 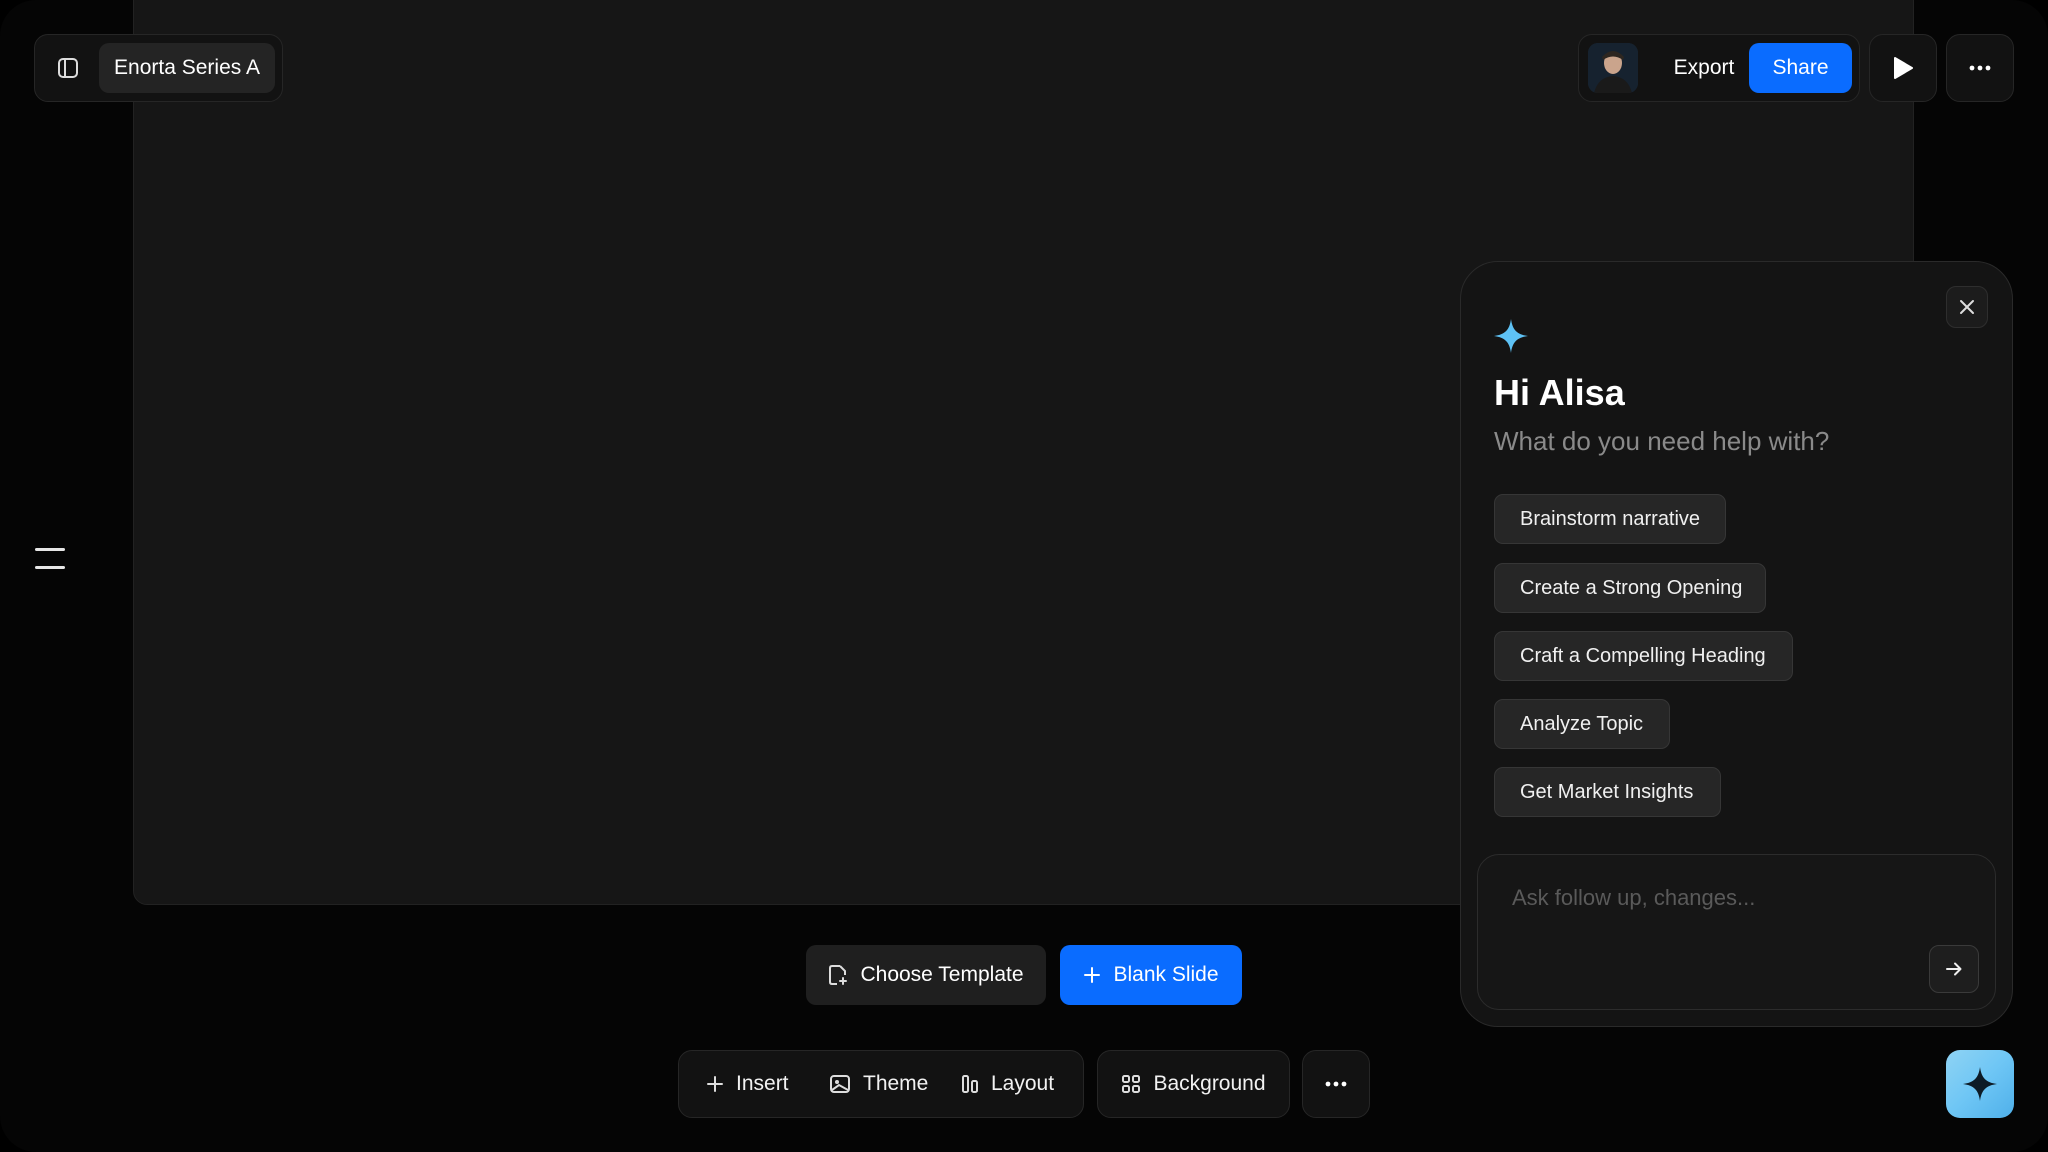 What do you see at coordinates (762, 1083) in the screenshot?
I see `insert-label: Insert` at bounding box center [762, 1083].